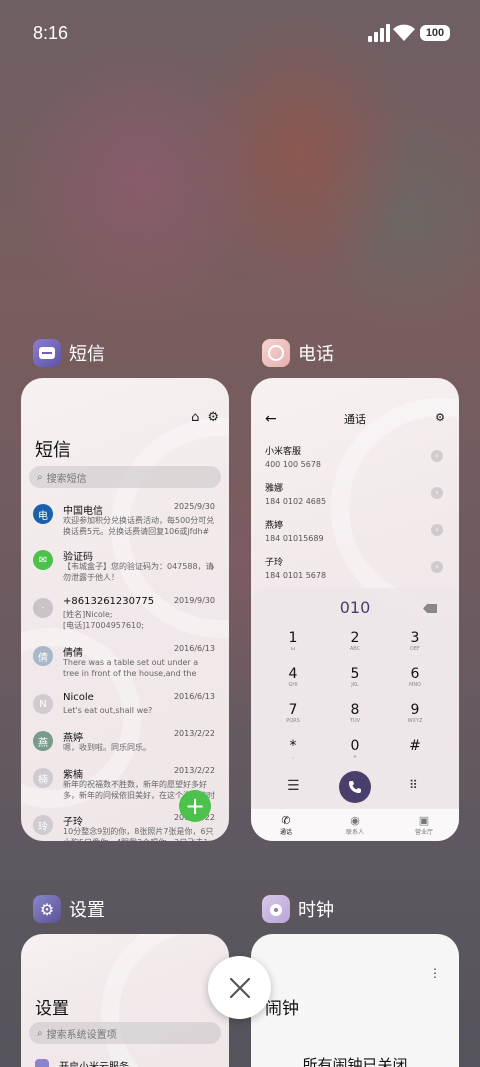 The width and height of the screenshot is (480, 1067). Describe the element at coordinates (355, 787) in the screenshot. I see `call-button` at that location.